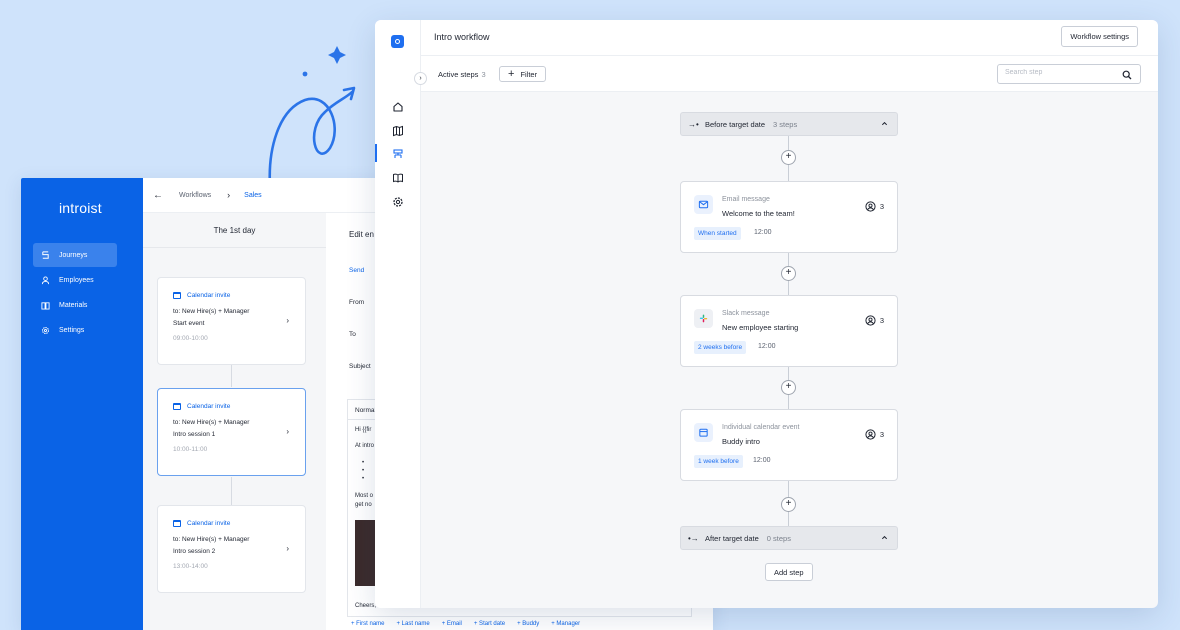 This screenshot has width=1180, height=630. I want to click on editor-line: Hi {{fir, so click(363, 430).